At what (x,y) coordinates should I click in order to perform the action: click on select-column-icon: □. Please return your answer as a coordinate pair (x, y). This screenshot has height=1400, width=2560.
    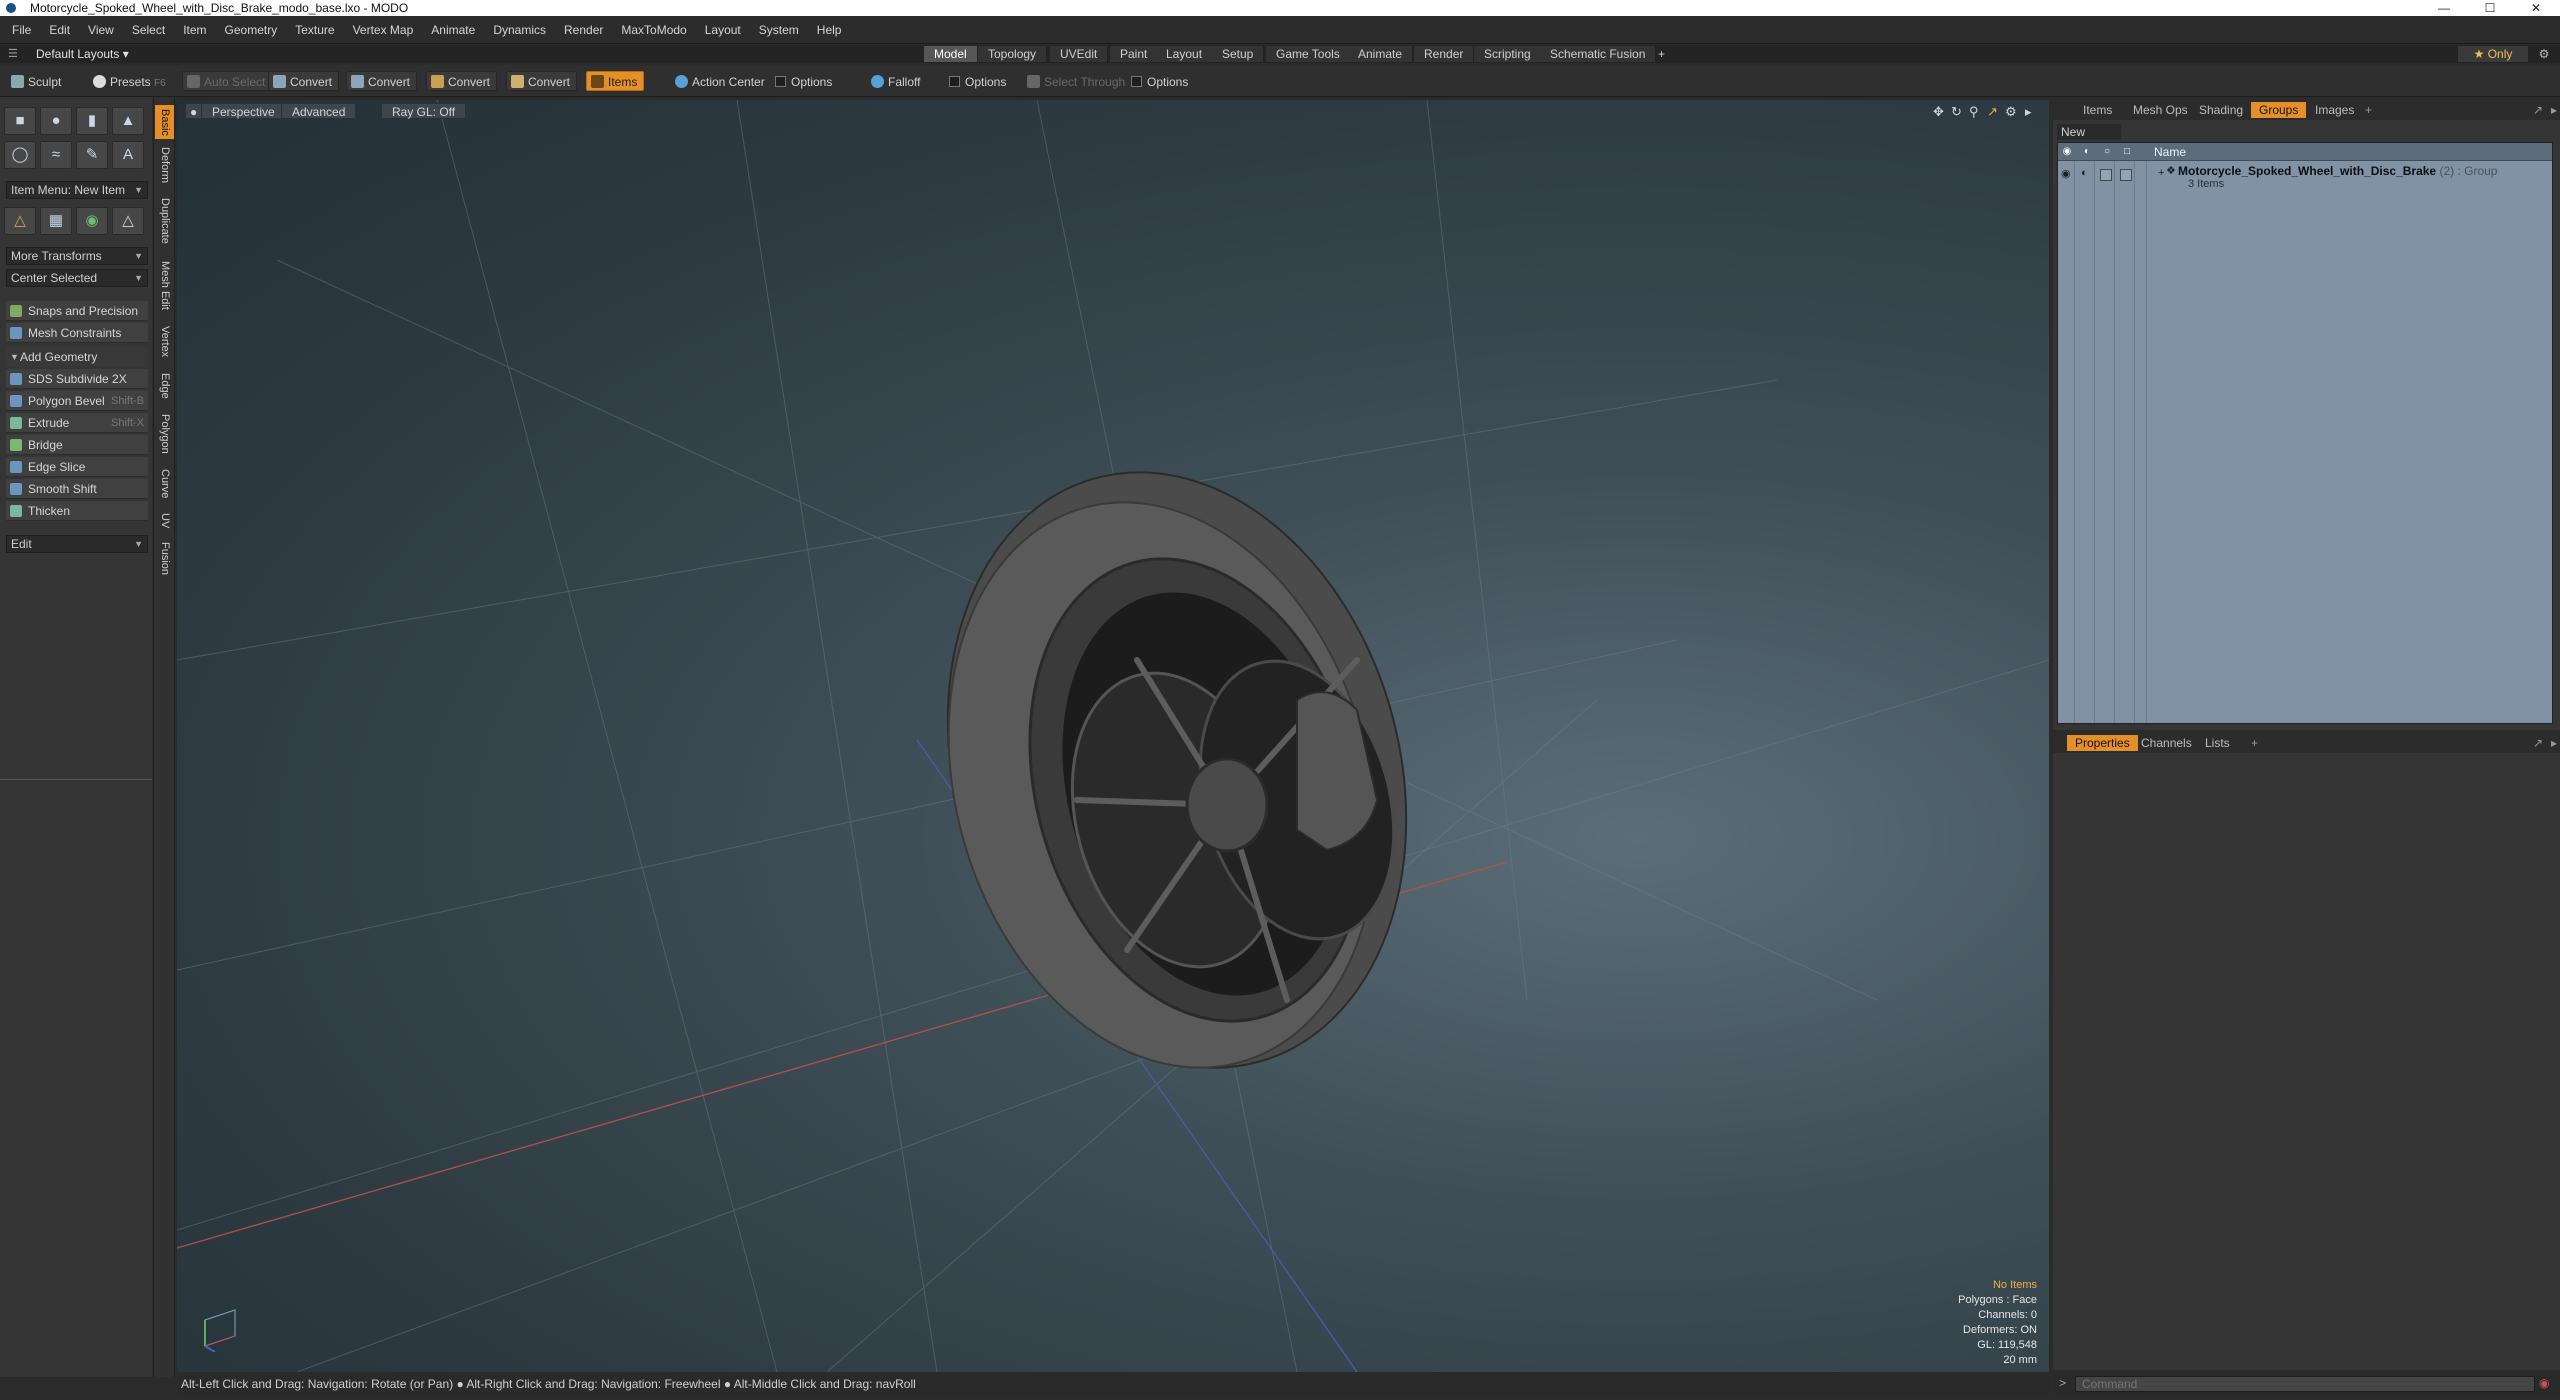
    Looking at the image, I should click on (2127, 152).